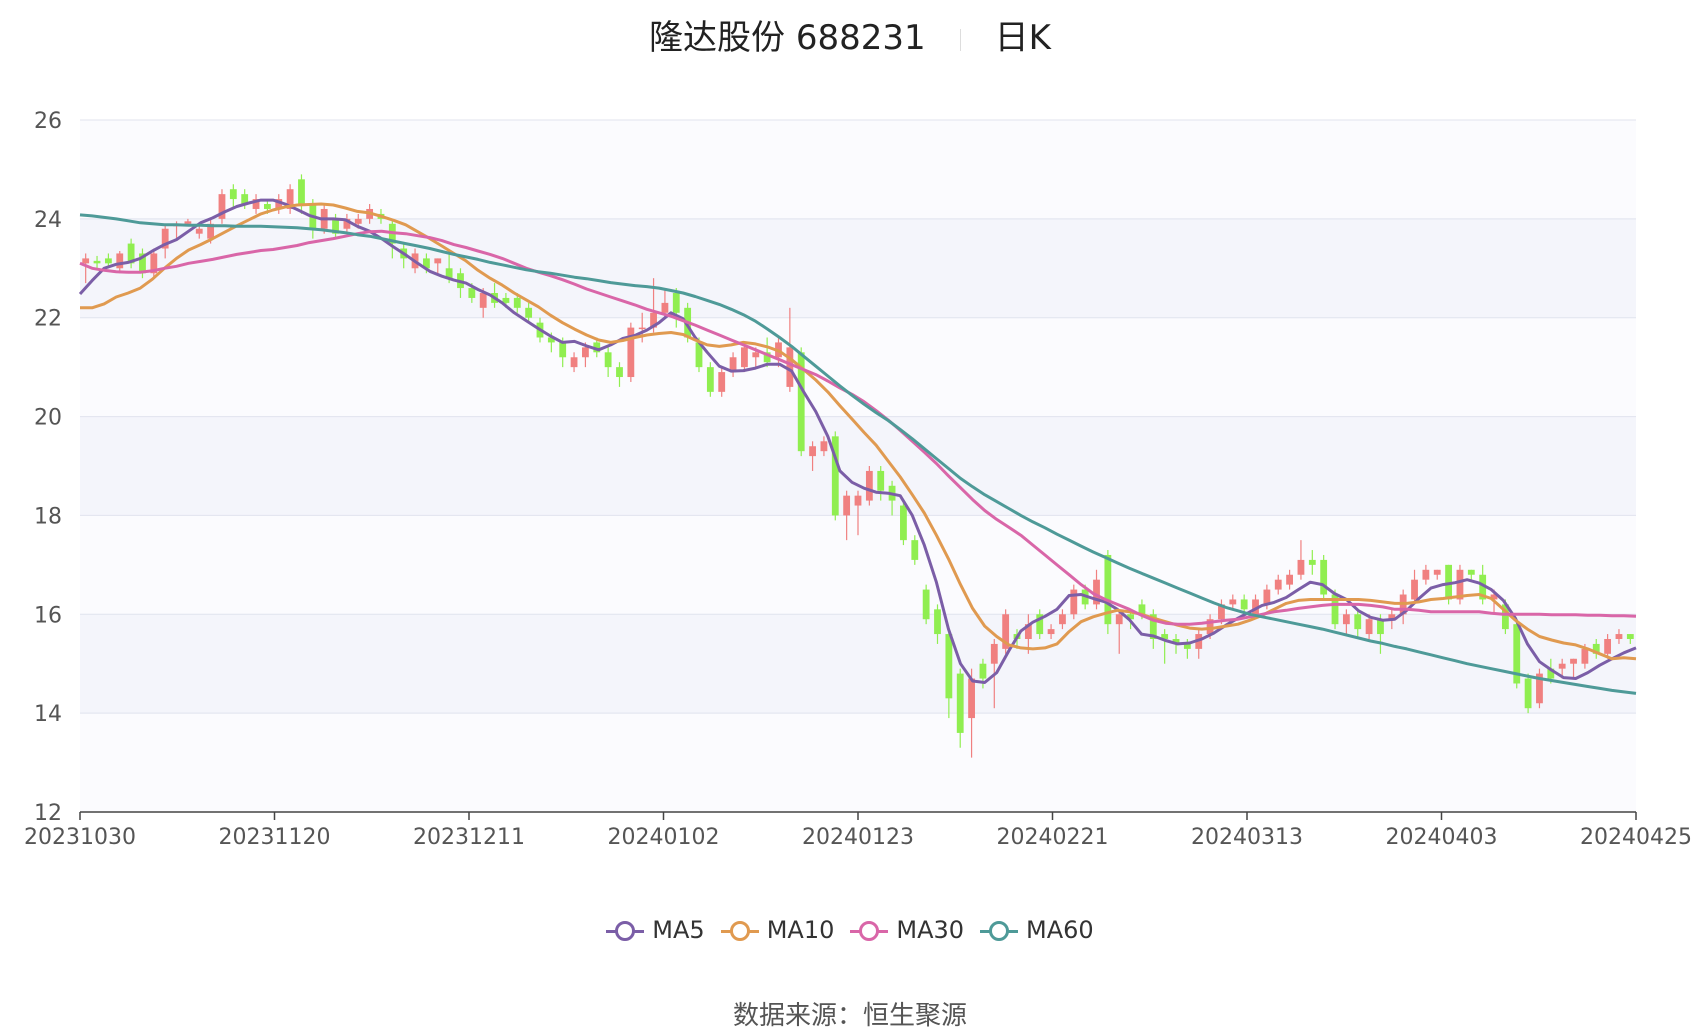  What do you see at coordinates (858, 837) in the screenshot?
I see `x-tick-label: 20240123` at bounding box center [858, 837].